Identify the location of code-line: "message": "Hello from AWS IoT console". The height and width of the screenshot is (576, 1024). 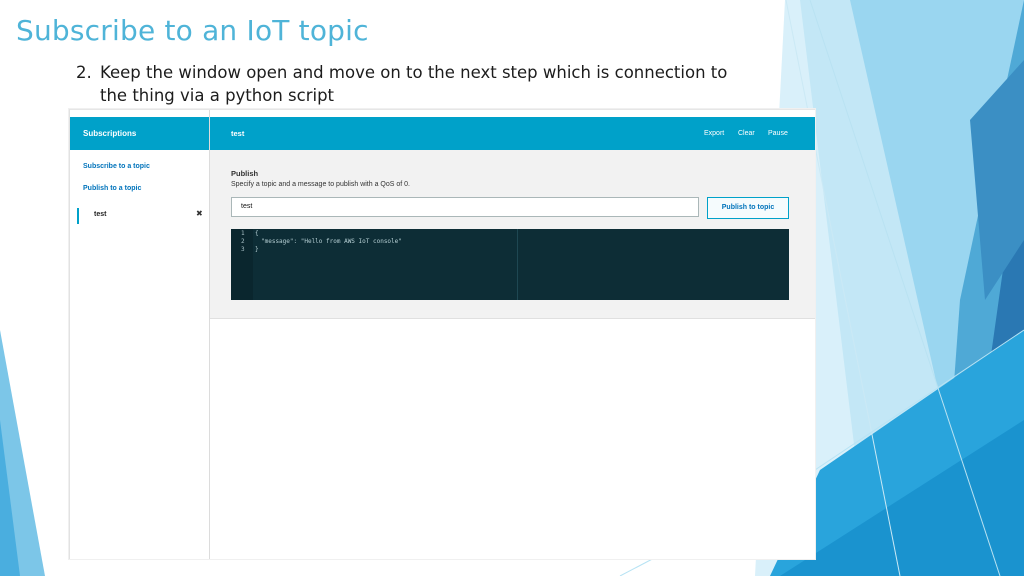
(331, 241).